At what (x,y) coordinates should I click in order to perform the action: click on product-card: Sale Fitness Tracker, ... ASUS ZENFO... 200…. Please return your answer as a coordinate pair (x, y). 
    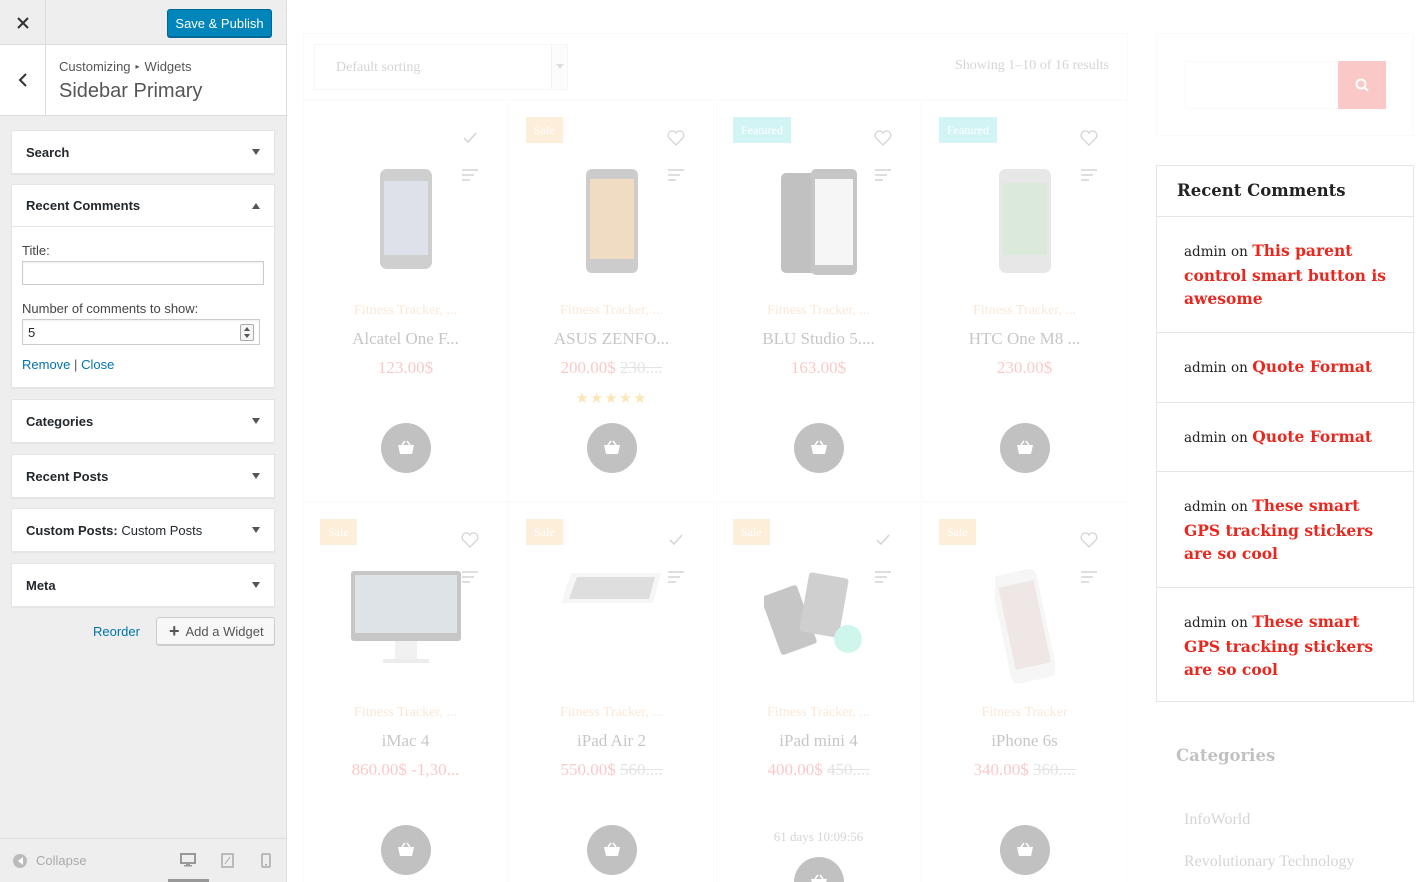
    Looking at the image, I should click on (611, 301).